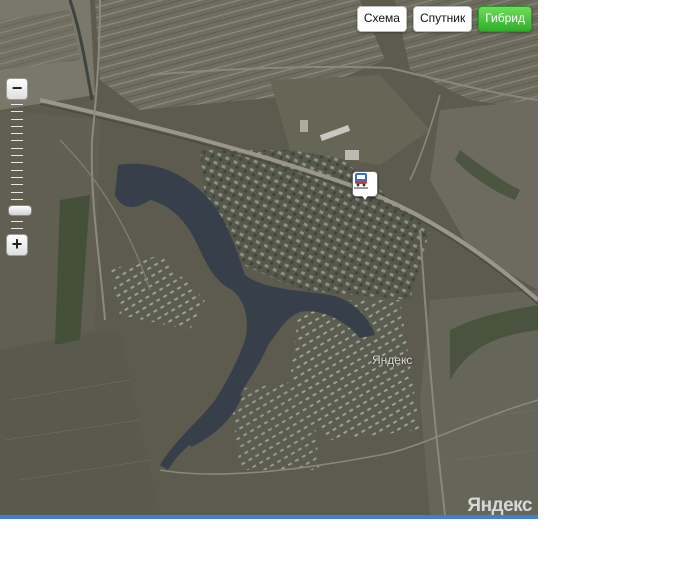 The width and height of the screenshot is (695, 562). What do you see at coordinates (381, 19) in the screenshot?
I see `scheme-button: Схема` at bounding box center [381, 19].